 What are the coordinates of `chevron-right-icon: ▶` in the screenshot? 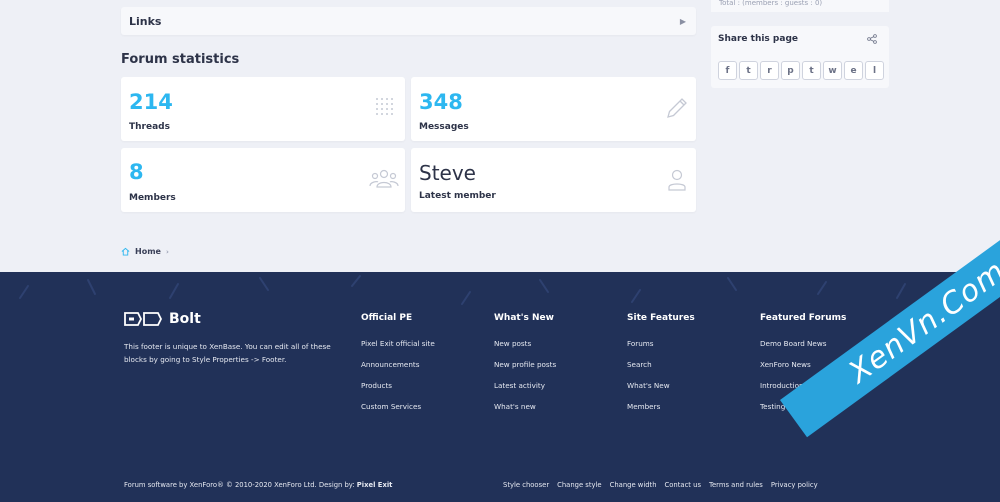 It's located at (682, 21).